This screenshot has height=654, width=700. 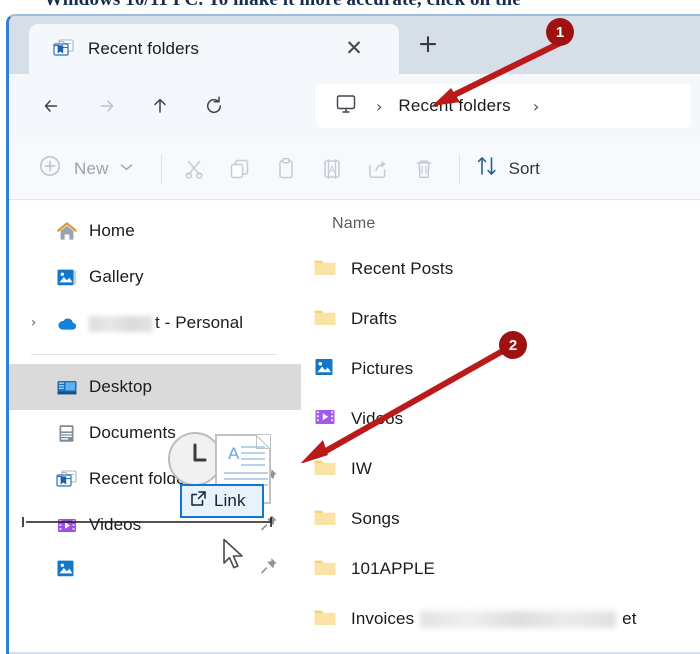 I want to click on sidebar-item-label: Videos, so click(x=115, y=524).